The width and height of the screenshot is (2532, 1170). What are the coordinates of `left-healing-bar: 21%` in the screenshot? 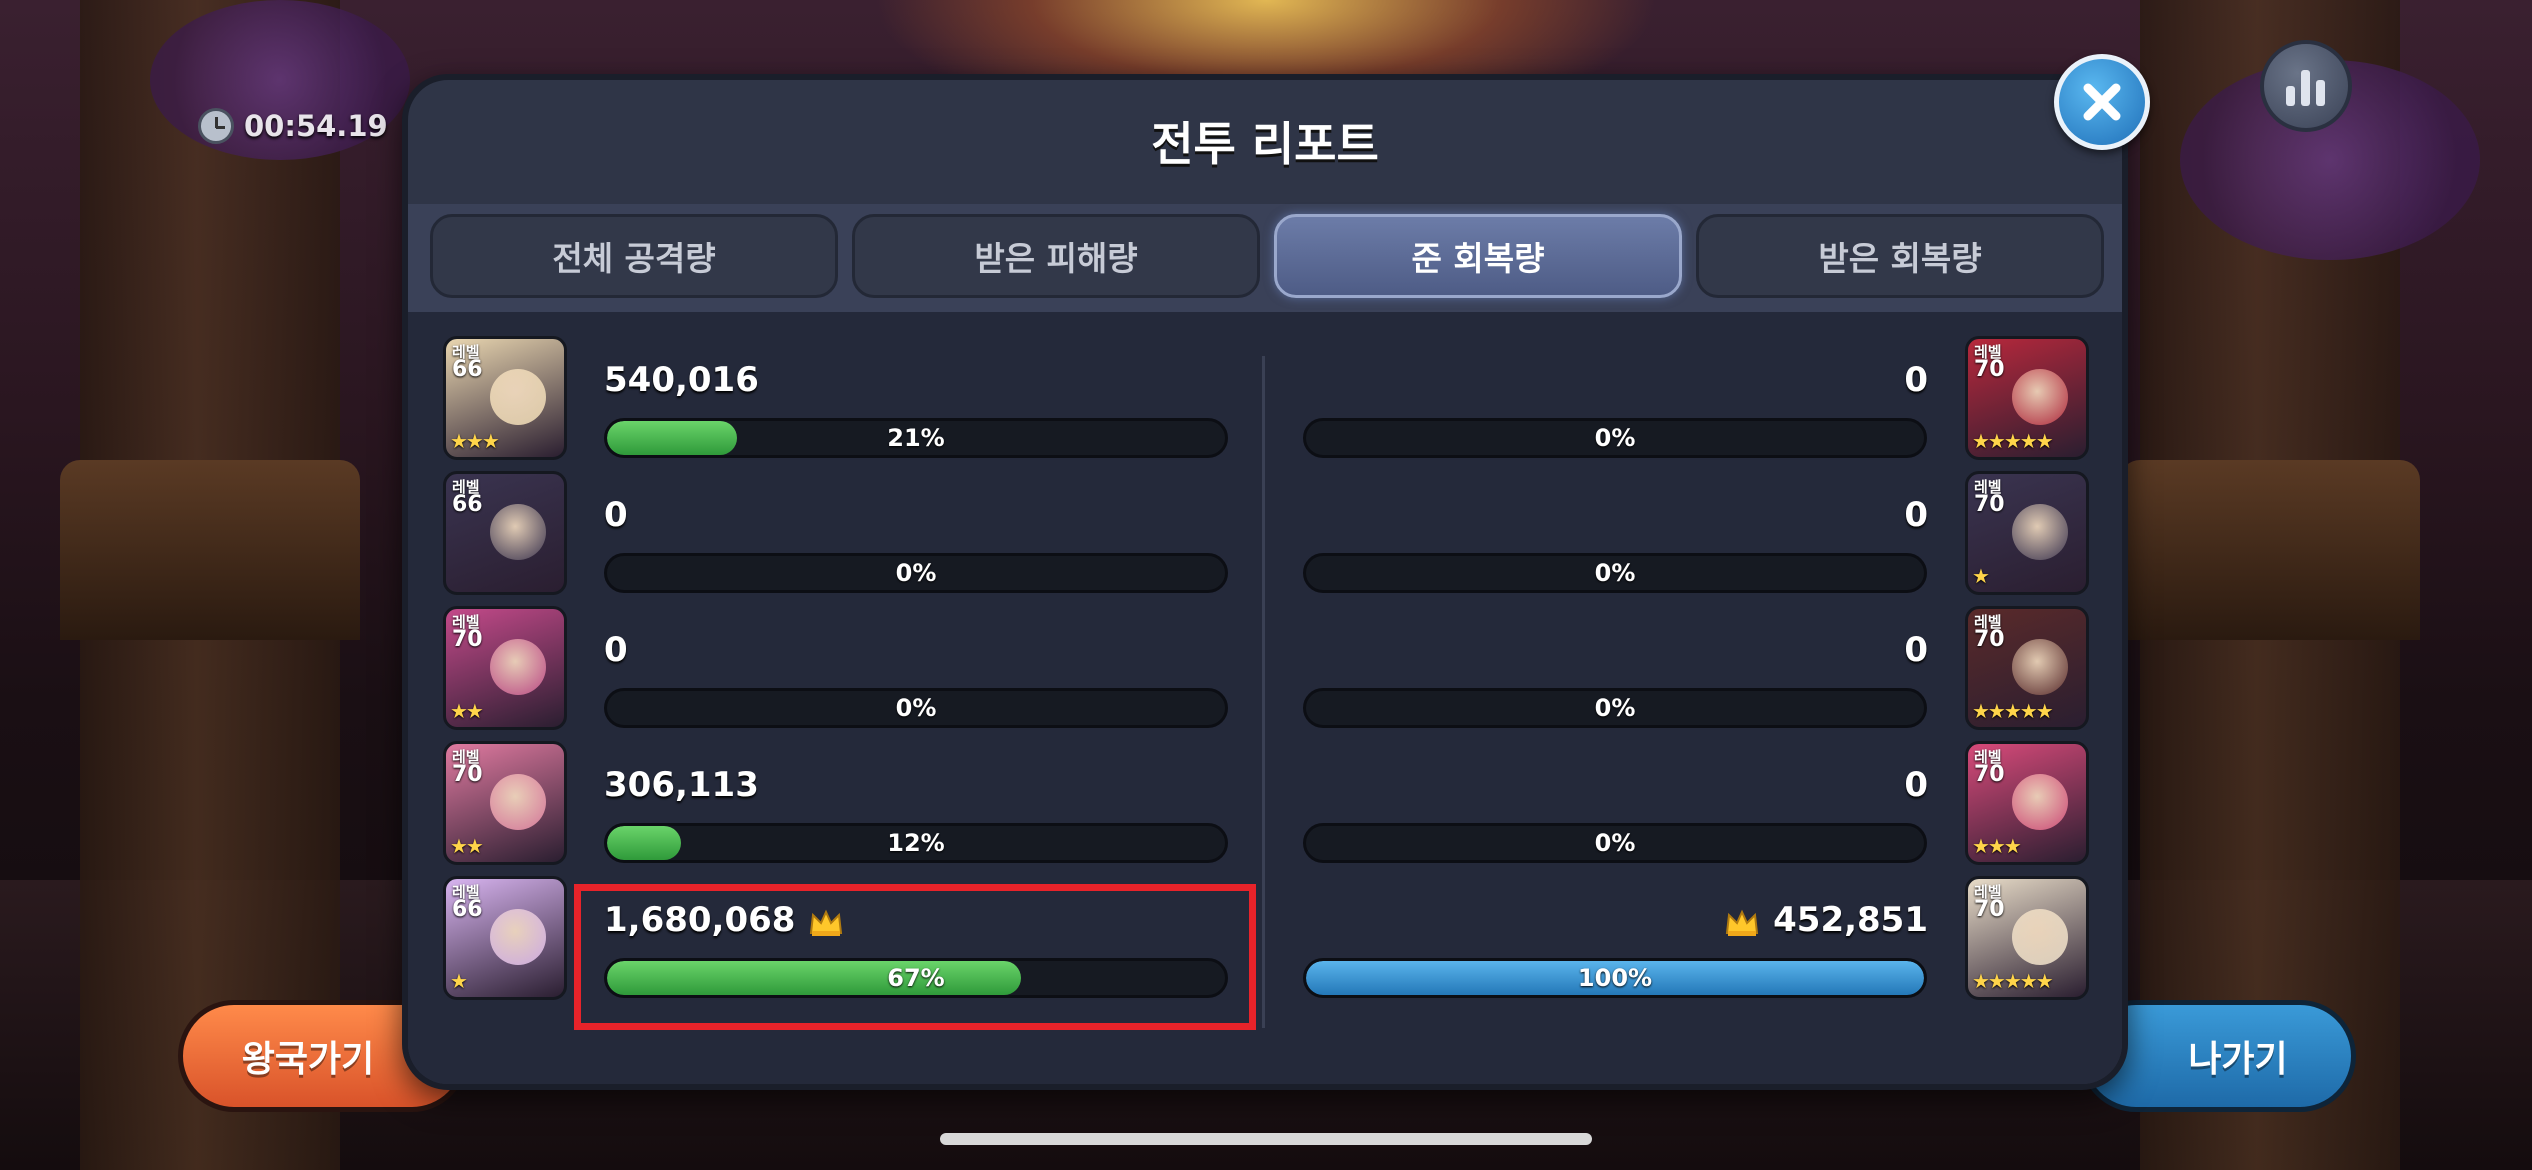 It's located at (916, 438).